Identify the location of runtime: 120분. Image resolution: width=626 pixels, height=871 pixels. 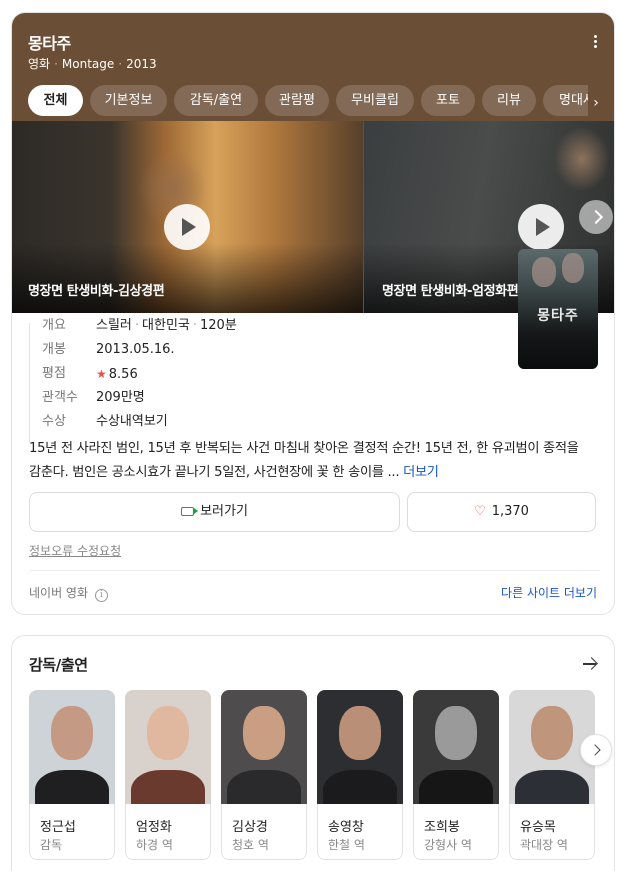
(218, 325).